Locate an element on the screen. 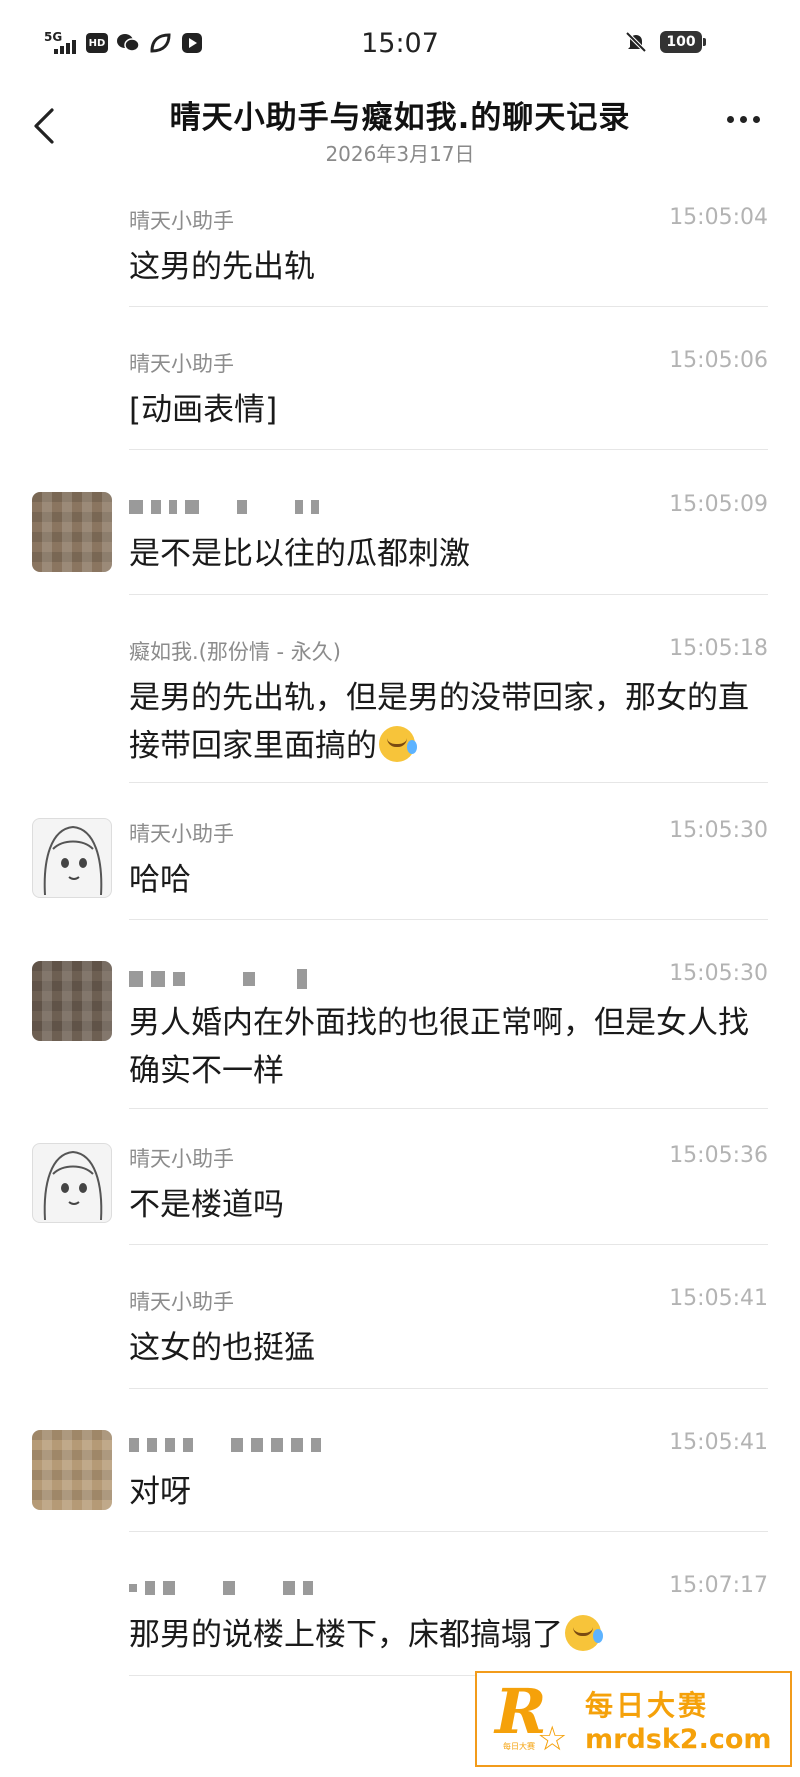 The width and height of the screenshot is (800, 1777). chat-date: 2026年3月17日 is located at coordinates (400, 154).